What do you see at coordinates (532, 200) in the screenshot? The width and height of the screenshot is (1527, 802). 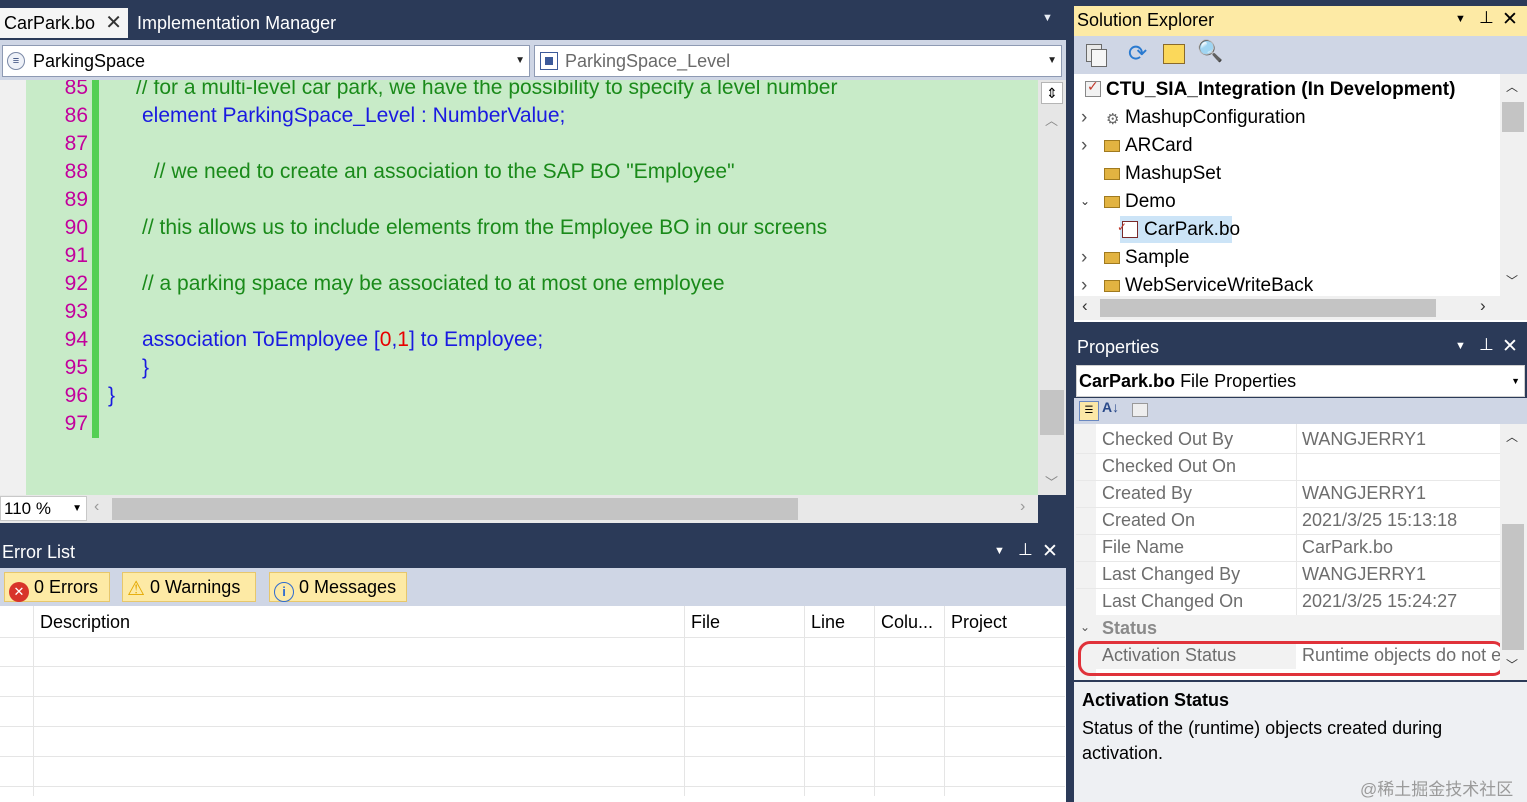 I see `code-line: 89` at bounding box center [532, 200].